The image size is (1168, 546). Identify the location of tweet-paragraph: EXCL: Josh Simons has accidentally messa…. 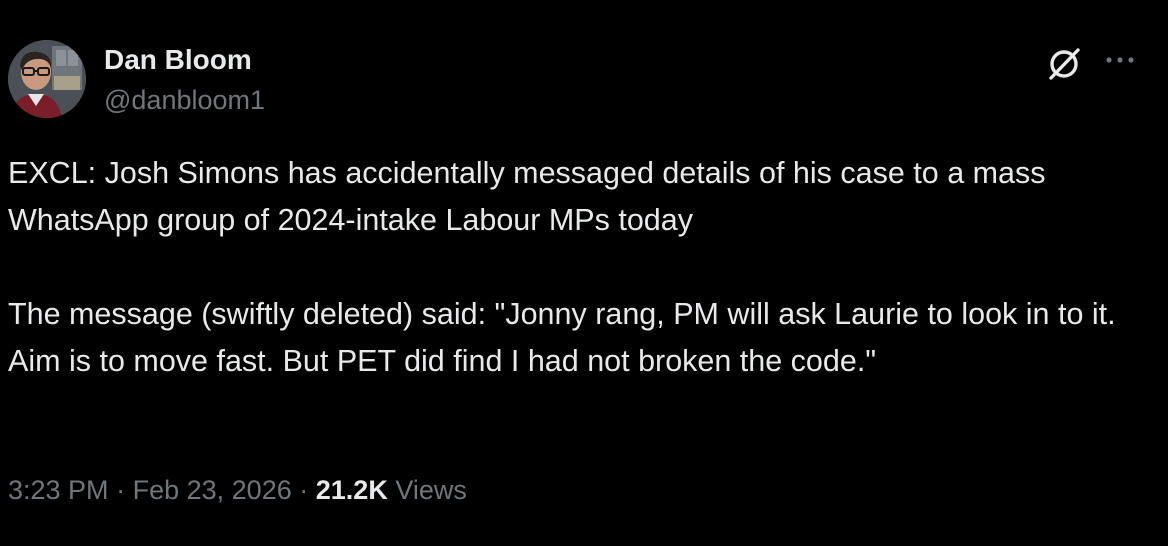
(527, 196).